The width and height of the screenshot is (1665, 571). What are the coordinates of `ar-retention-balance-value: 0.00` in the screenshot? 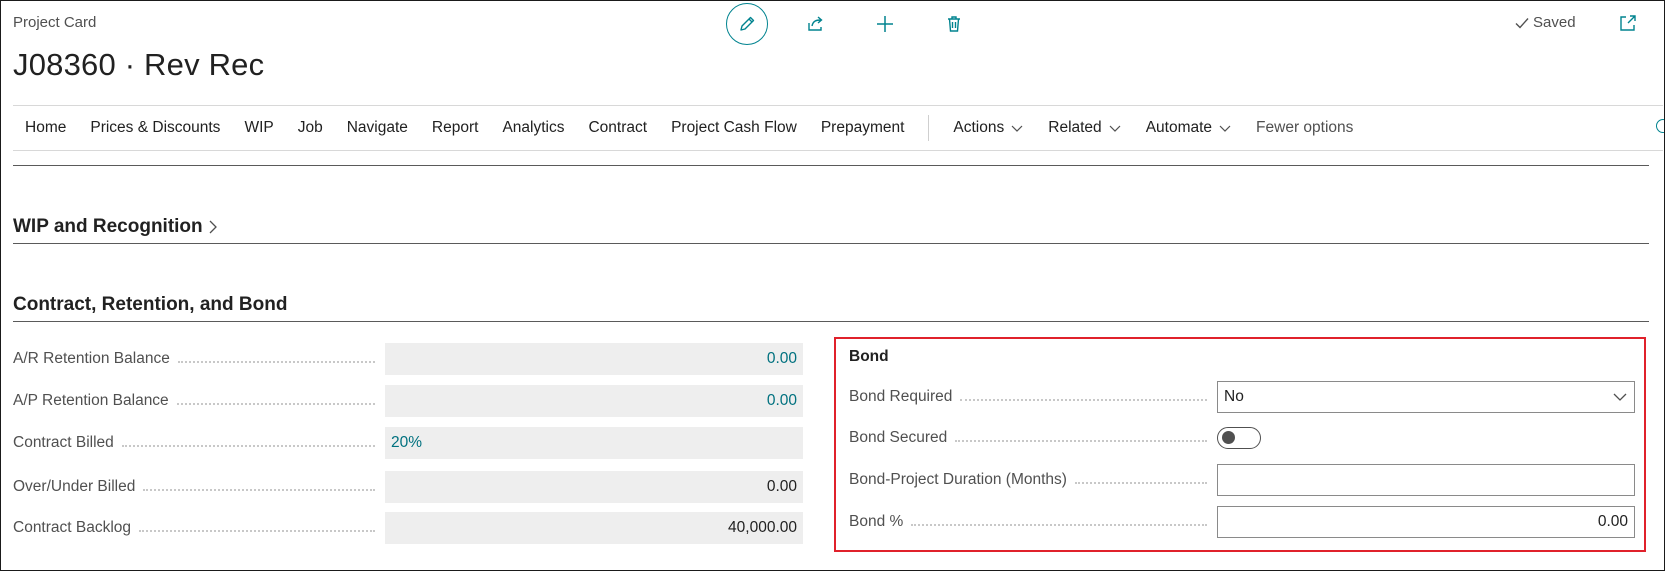 It's located at (594, 359).